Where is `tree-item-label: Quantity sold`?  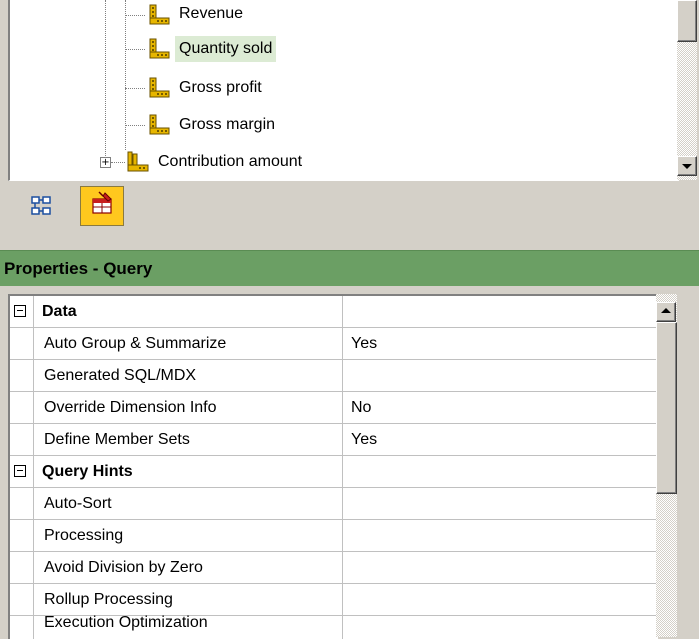 tree-item-label: Quantity sold is located at coordinates (226, 49).